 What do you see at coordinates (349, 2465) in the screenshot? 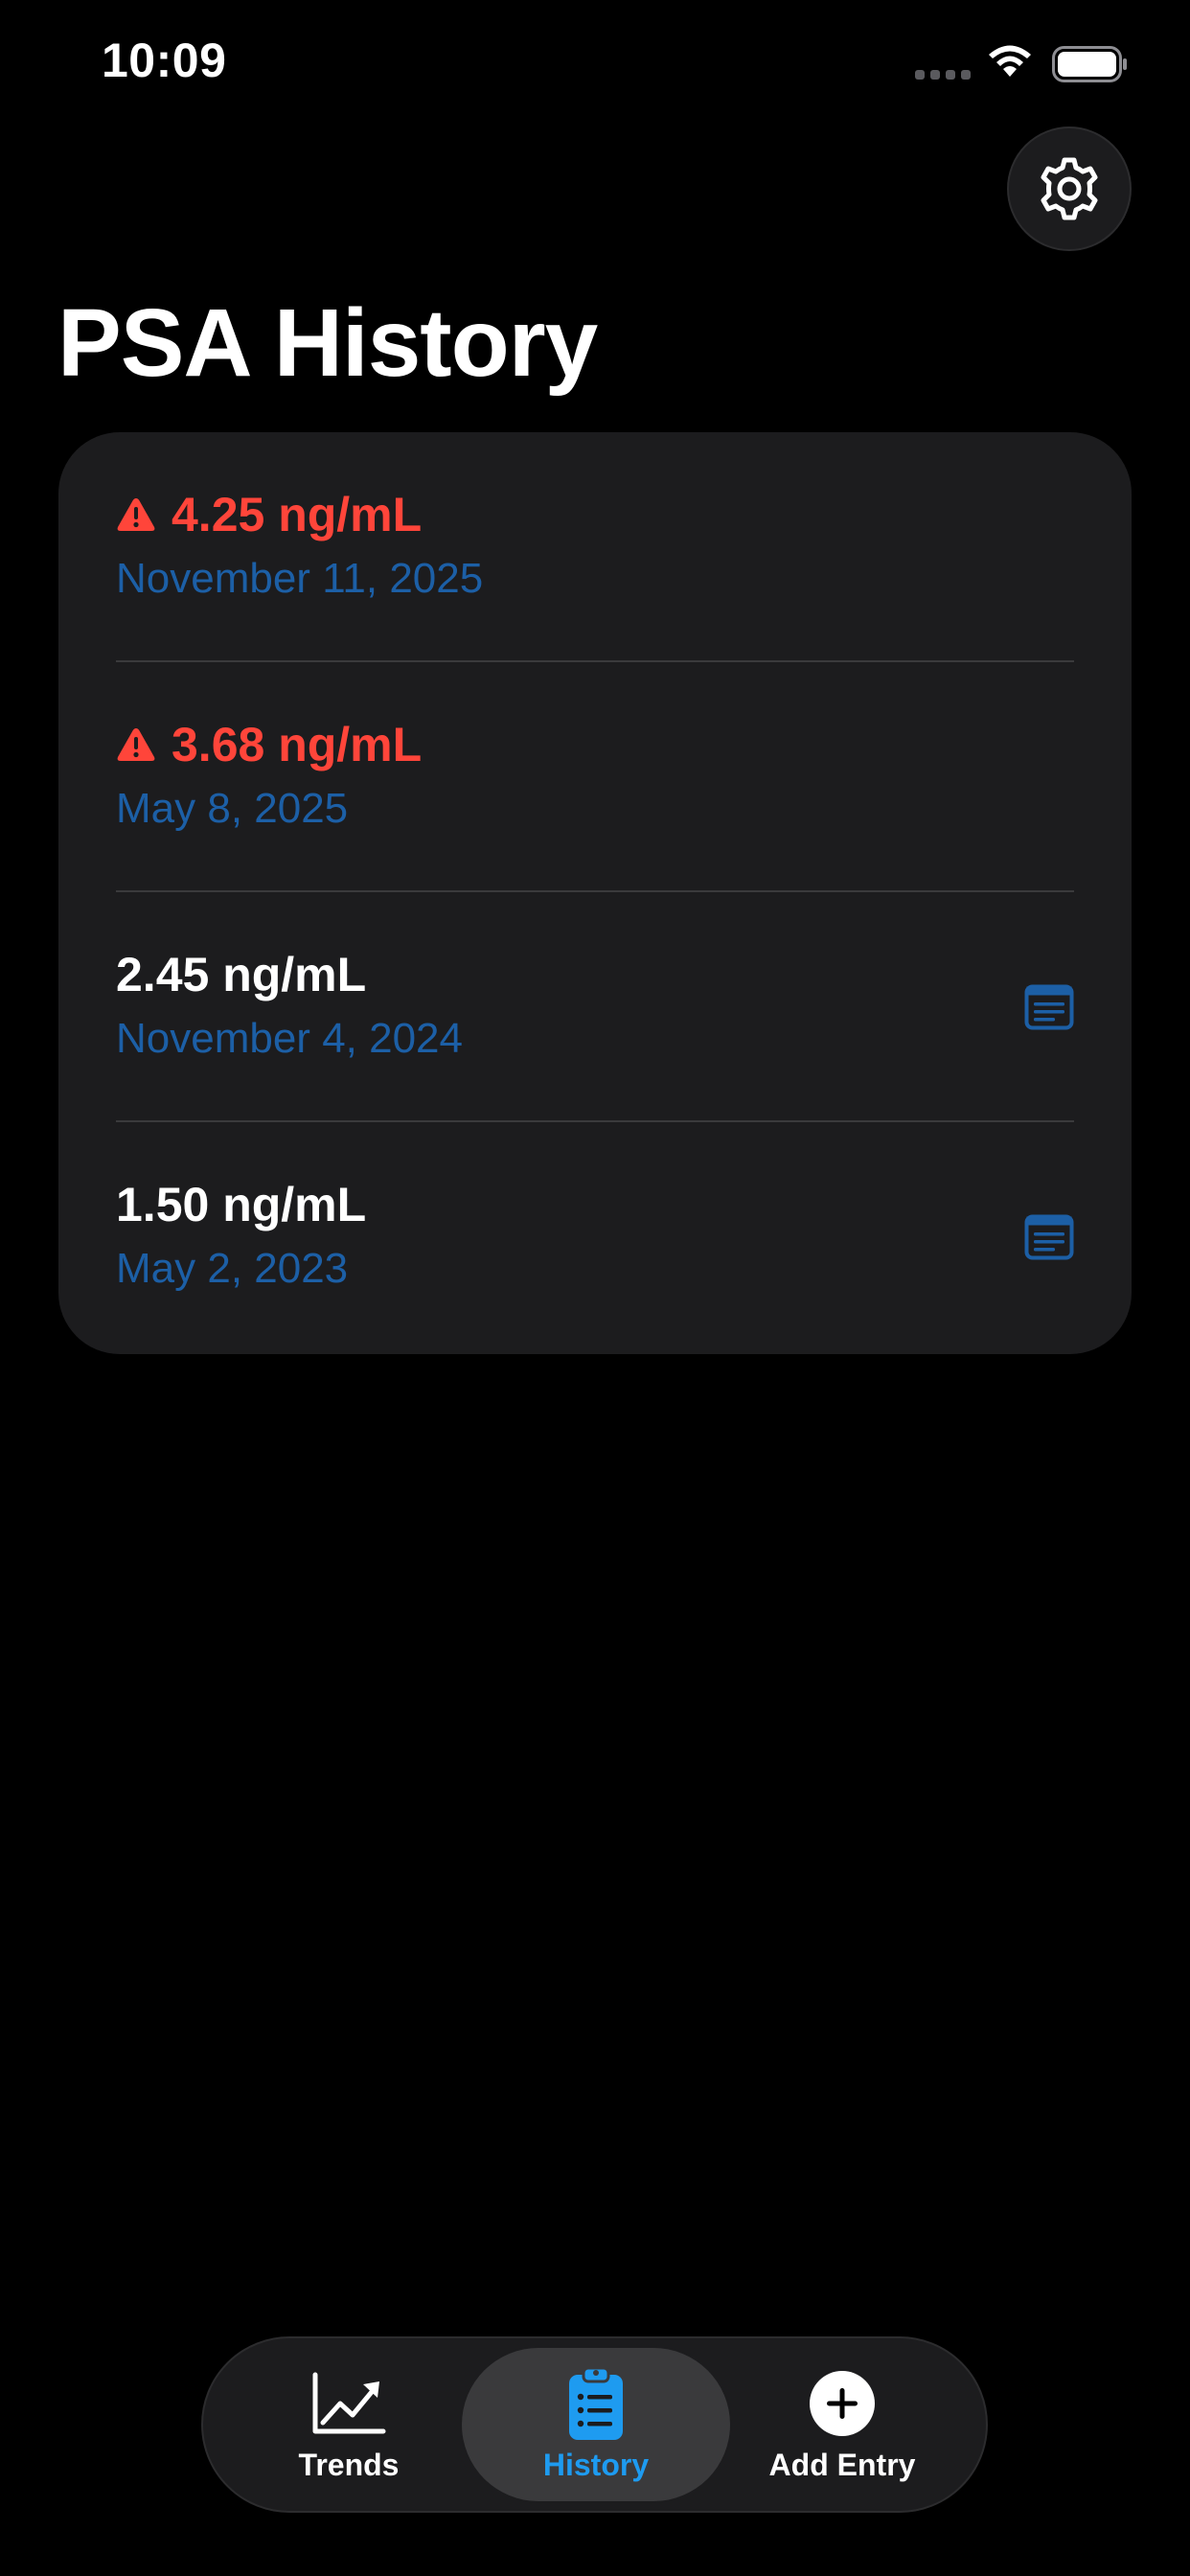
I see `tab-label: Trends` at bounding box center [349, 2465].